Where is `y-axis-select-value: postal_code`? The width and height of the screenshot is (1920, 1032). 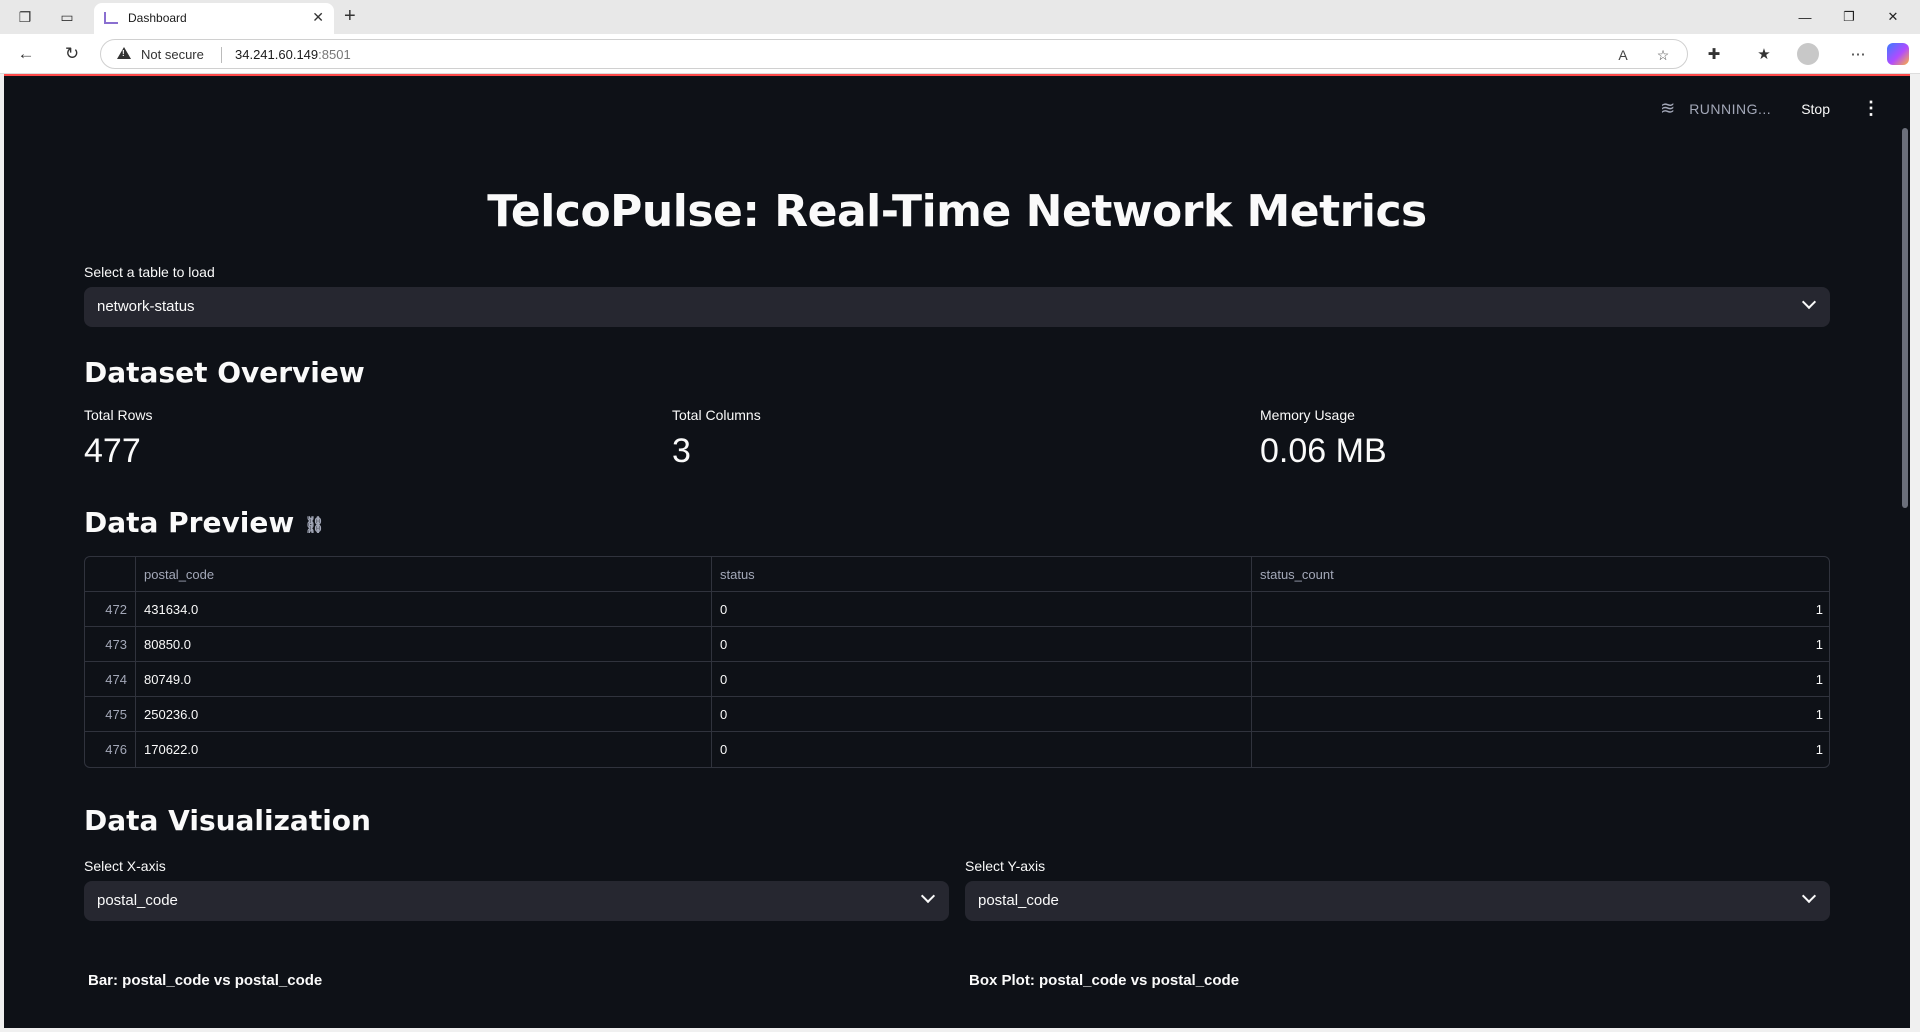 y-axis-select-value: postal_code is located at coordinates (1018, 900).